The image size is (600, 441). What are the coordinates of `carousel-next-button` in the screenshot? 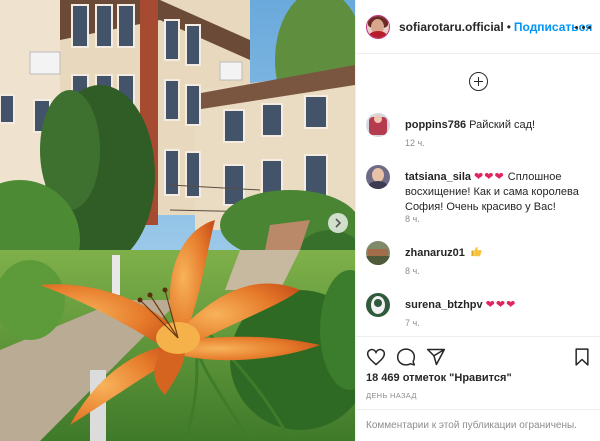 It's located at (338, 223).